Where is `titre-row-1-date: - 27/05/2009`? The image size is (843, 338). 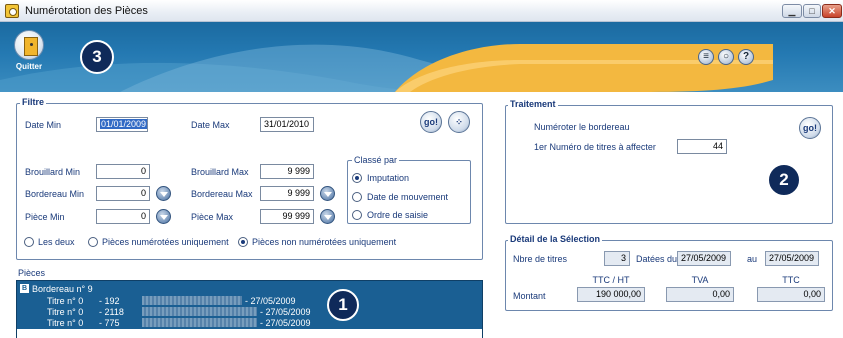 titre-row-1-date: - 27/05/2009 is located at coordinates (270, 301).